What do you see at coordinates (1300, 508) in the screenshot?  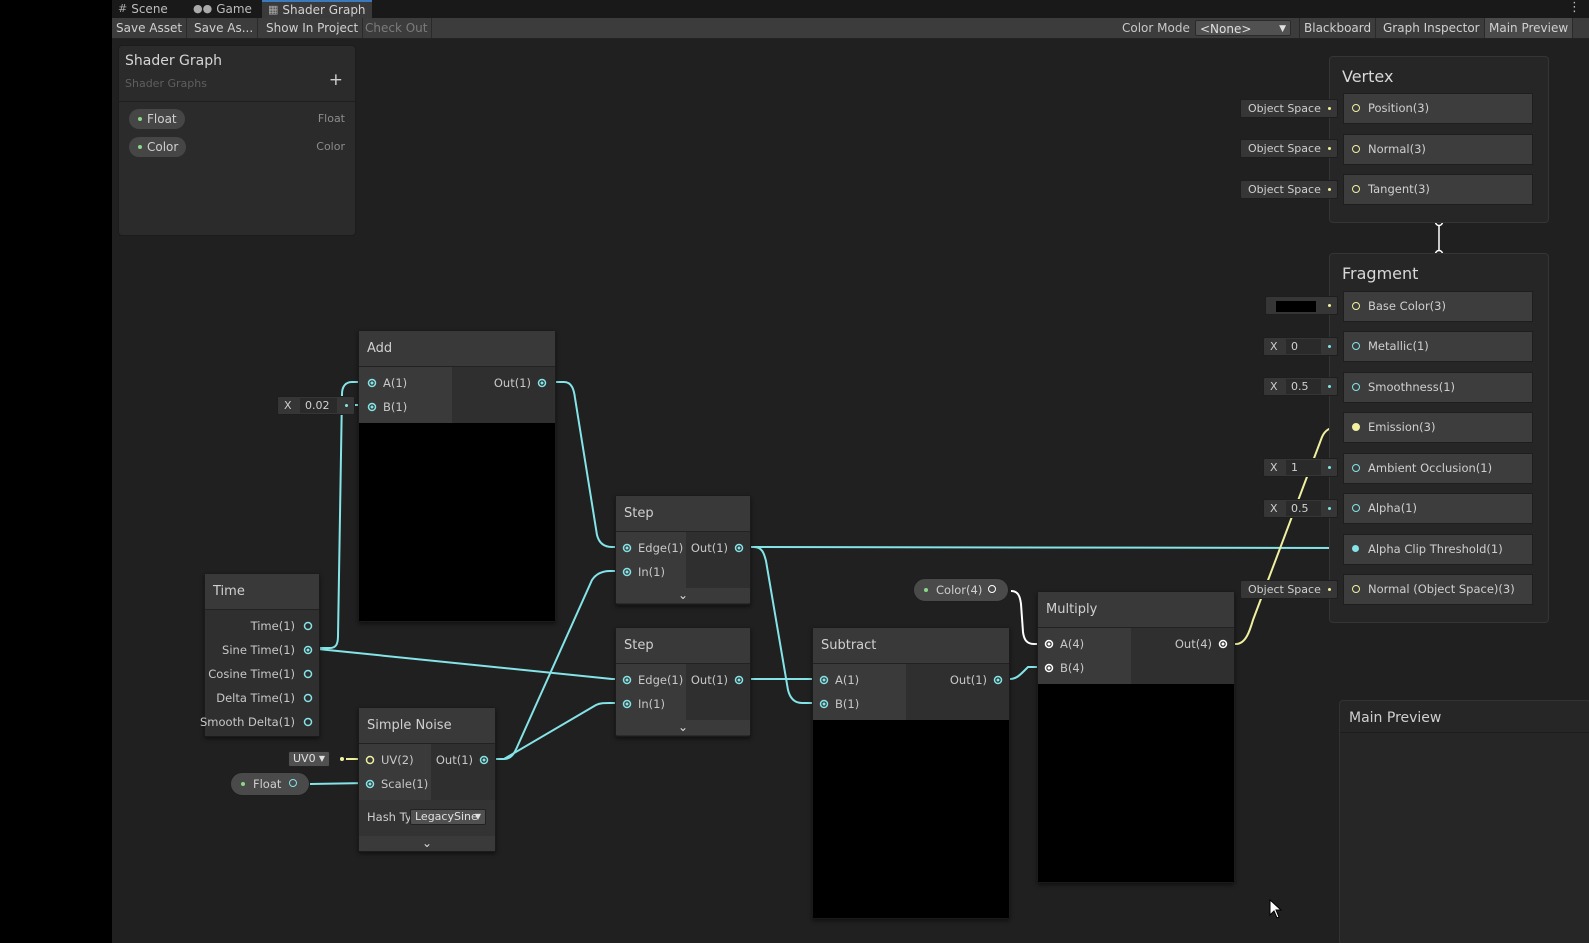 I see `alpha-field: X 0.5` at bounding box center [1300, 508].